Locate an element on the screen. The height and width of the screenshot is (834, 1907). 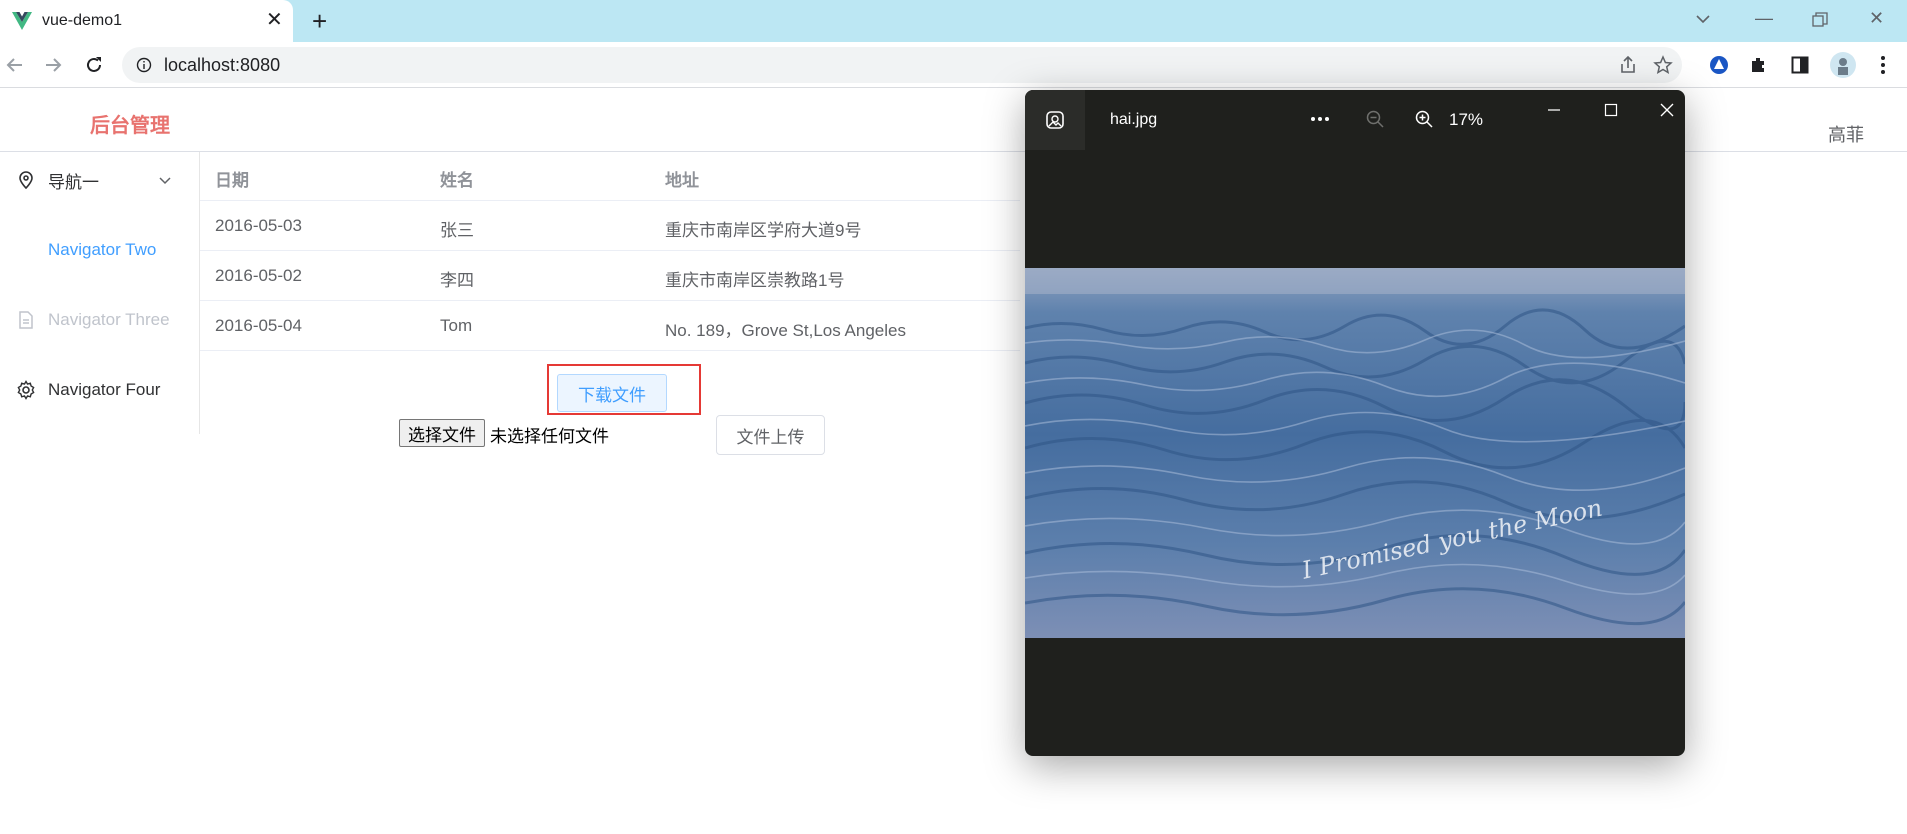
photos-app-icon is located at coordinates (1055, 120).